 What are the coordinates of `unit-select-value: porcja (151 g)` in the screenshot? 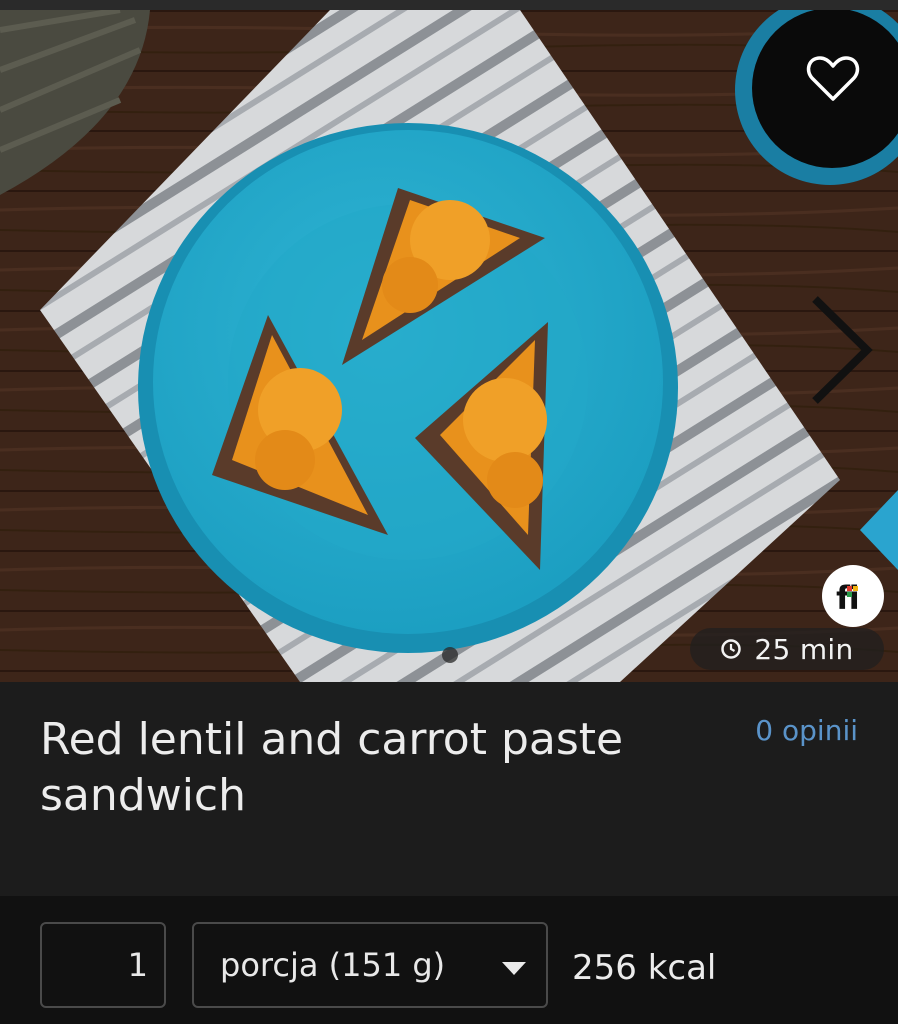 It's located at (333, 965).